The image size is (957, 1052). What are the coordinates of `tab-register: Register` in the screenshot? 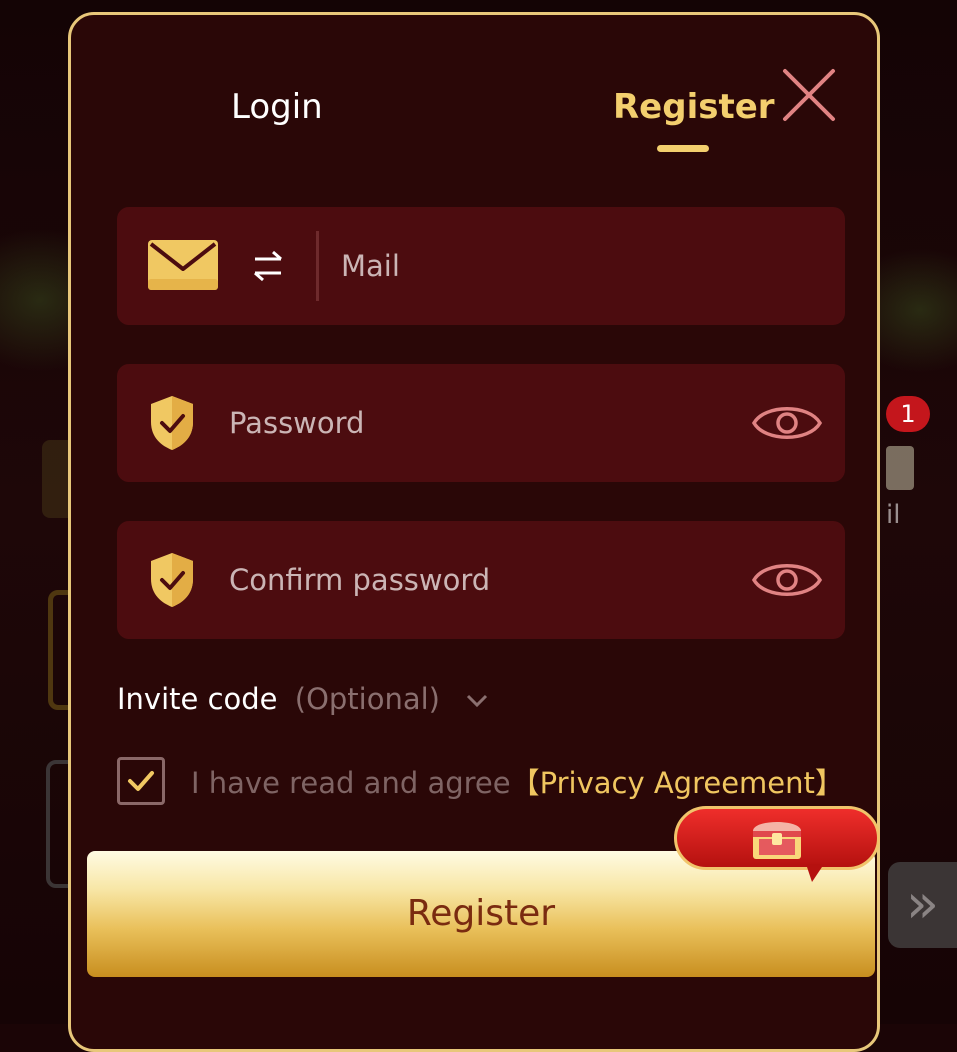 It's located at (694, 107).